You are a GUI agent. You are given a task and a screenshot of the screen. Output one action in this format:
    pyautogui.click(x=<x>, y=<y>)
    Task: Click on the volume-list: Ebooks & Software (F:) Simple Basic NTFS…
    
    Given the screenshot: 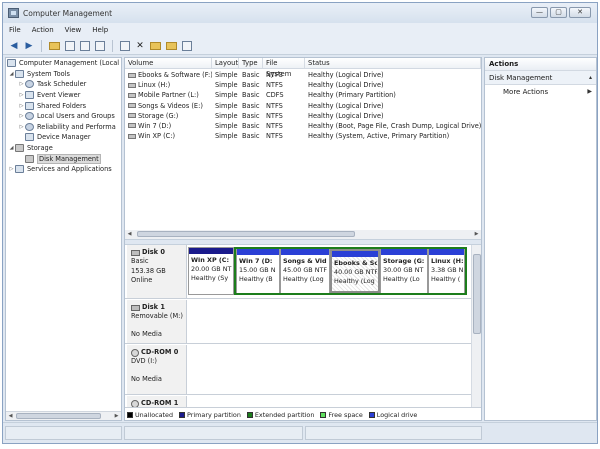 What is the action you would take?
    pyautogui.click(x=303, y=105)
    